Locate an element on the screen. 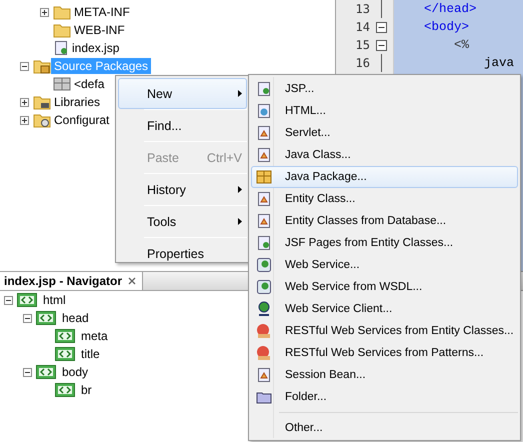  tree-item: META-INF is located at coordinates (102, 12).